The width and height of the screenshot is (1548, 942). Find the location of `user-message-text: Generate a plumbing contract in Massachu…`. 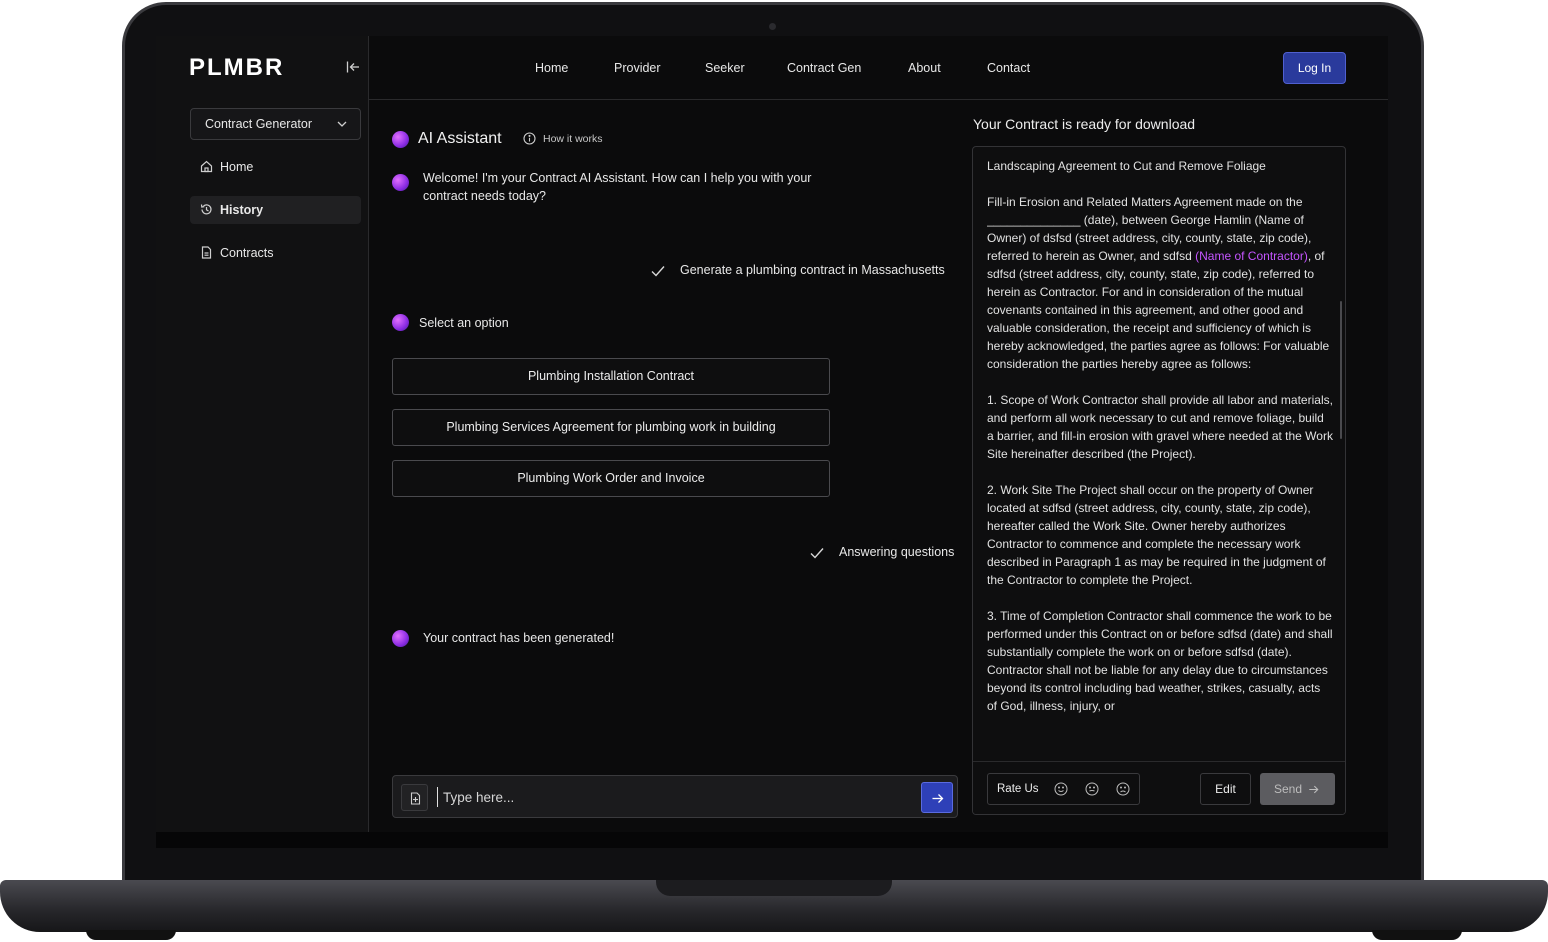

user-message-text: Generate a plumbing contract in Massachu… is located at coordinates (812, 270).